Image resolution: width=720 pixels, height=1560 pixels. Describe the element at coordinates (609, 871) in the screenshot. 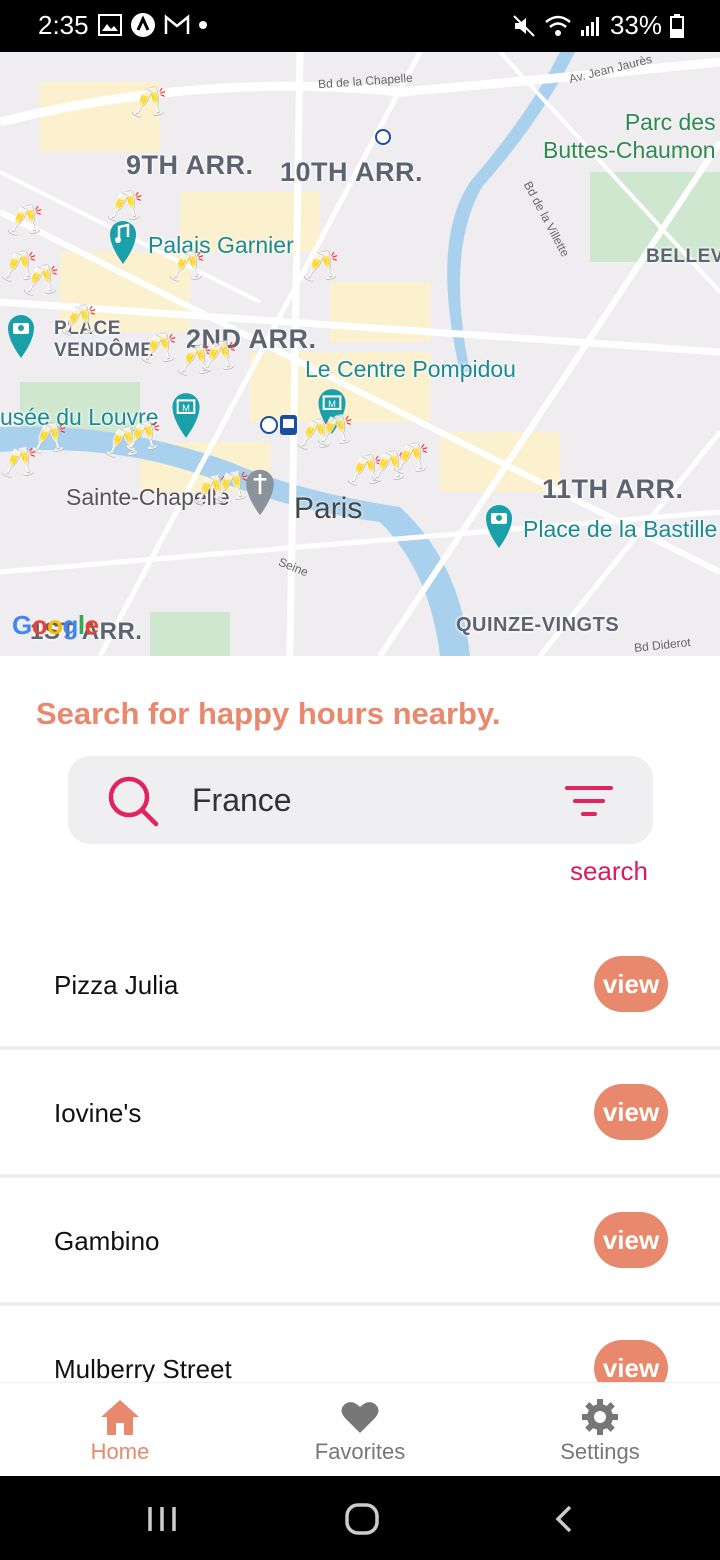

I see `search-link: search` at that location.